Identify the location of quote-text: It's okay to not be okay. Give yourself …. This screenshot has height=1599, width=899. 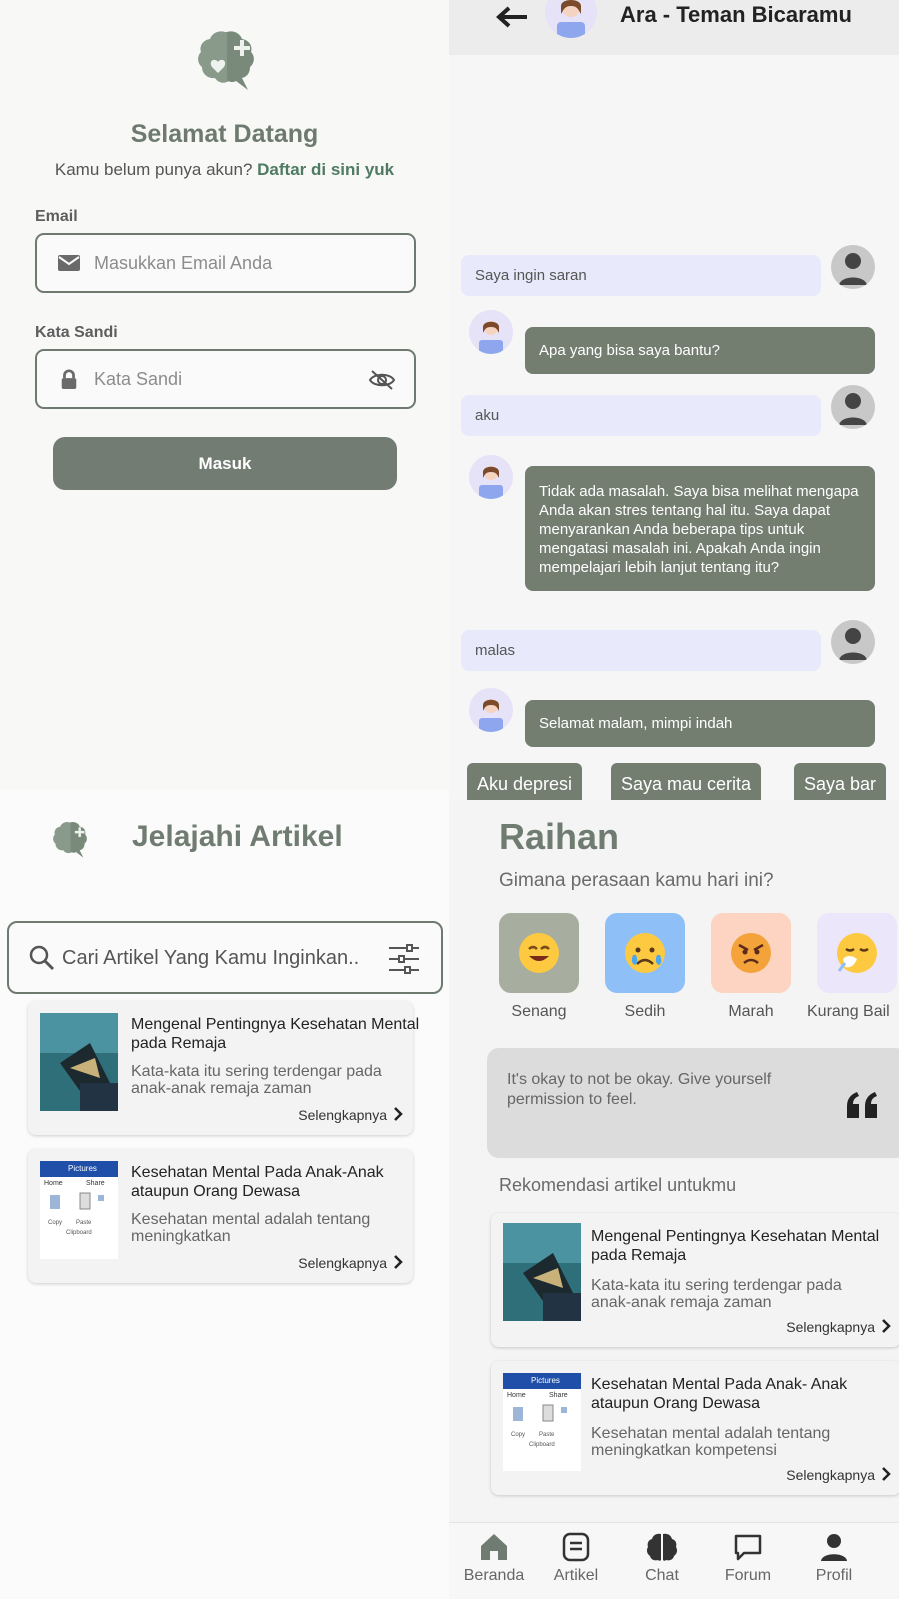
(639, 1089).